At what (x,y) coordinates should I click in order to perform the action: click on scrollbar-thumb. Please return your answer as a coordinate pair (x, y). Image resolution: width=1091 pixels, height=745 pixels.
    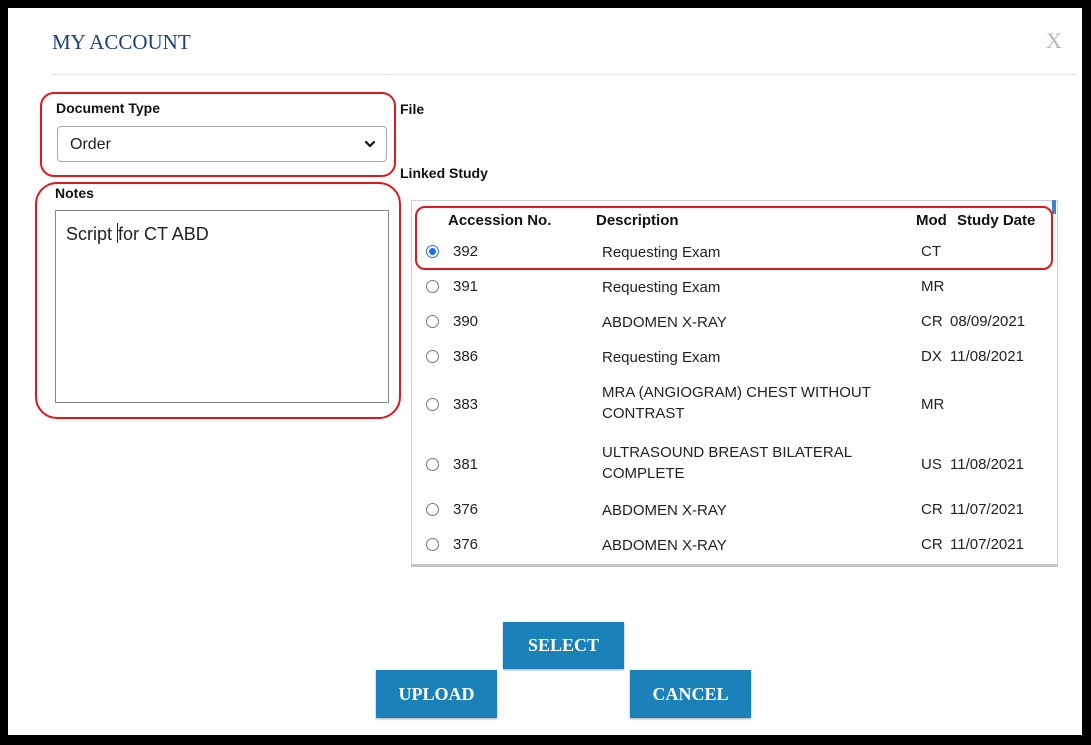
    Looking at the image, I should click on (1054, 207).